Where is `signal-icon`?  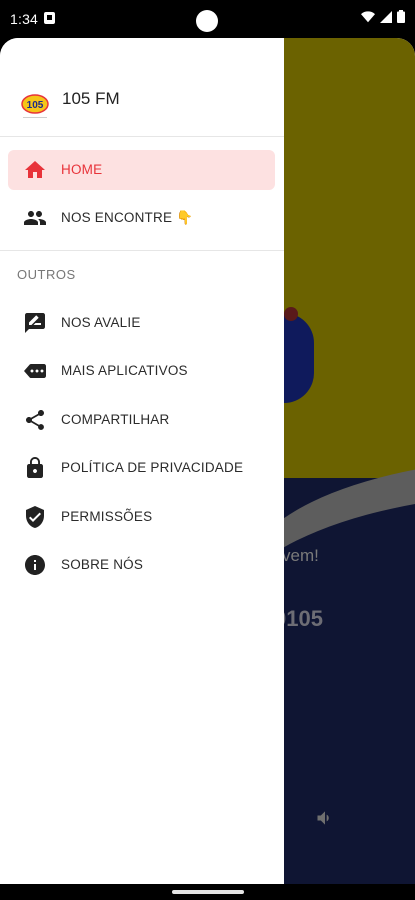
signal-icon is located at coordinates (386, 16).